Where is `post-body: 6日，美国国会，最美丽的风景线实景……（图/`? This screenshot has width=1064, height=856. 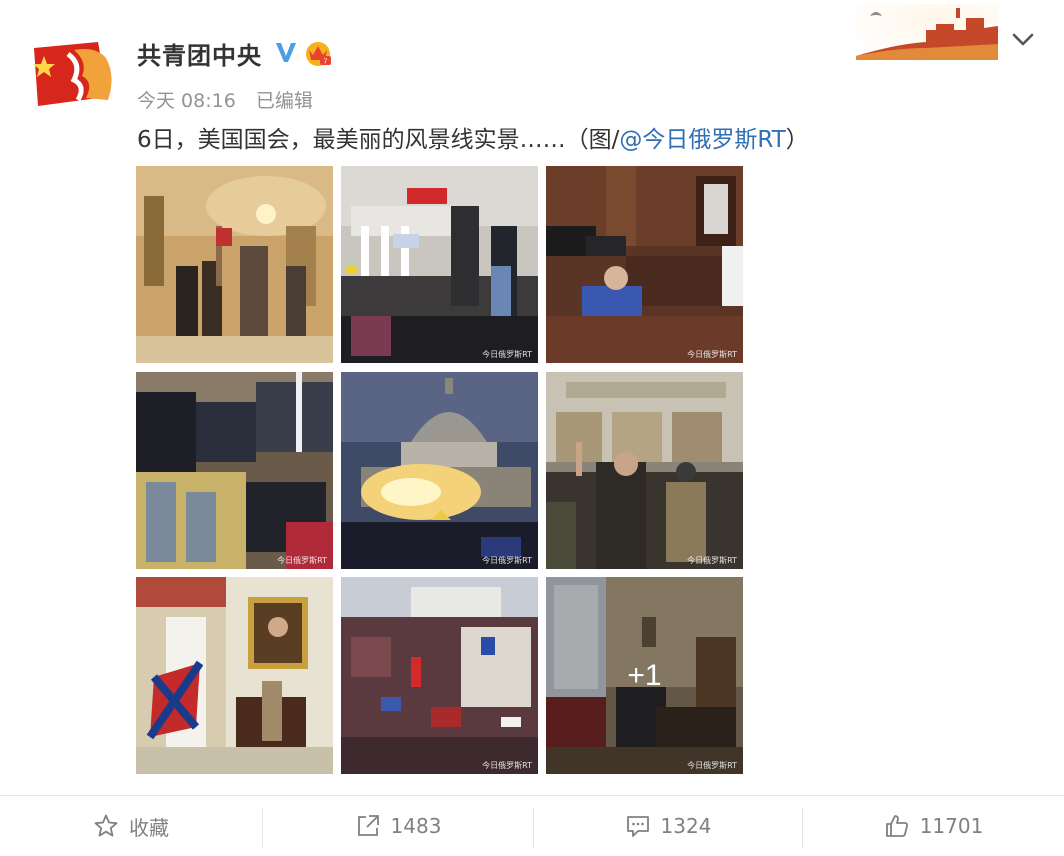 post-body: 6日，美国国会，最美丽的风景线实景……（图/ is located at coordinates (378, 140).